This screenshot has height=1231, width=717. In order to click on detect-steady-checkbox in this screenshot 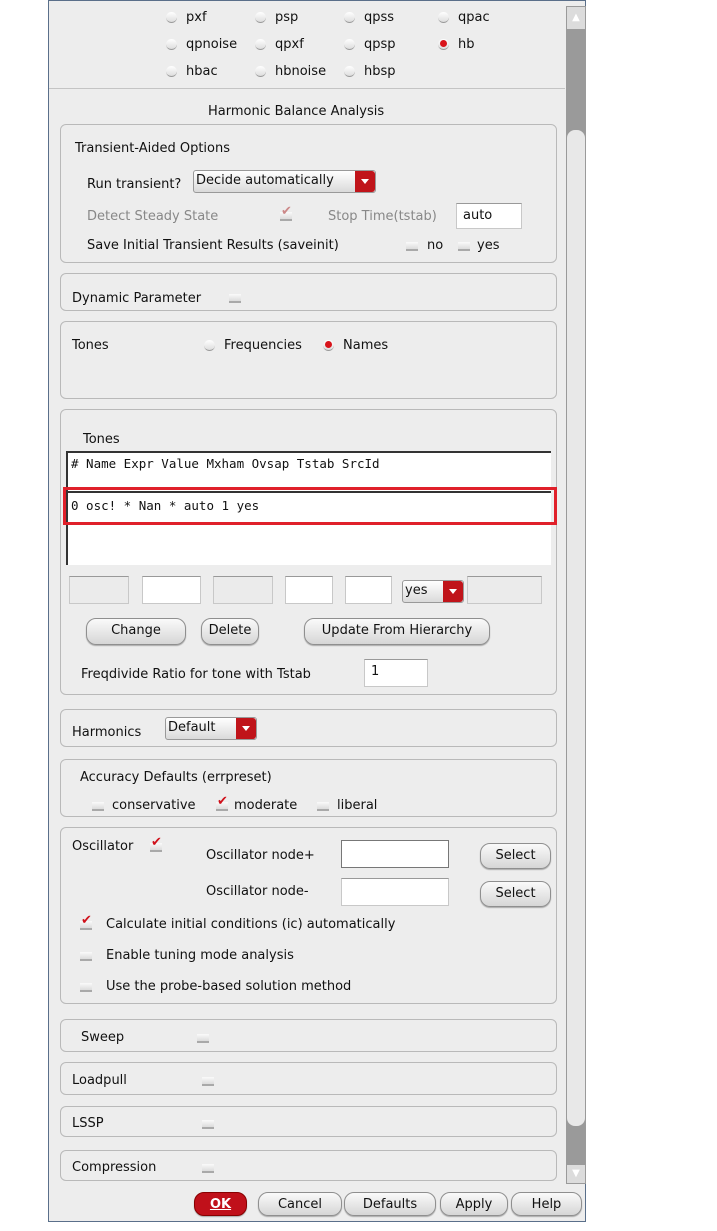, I will do `click(286, 212)`.